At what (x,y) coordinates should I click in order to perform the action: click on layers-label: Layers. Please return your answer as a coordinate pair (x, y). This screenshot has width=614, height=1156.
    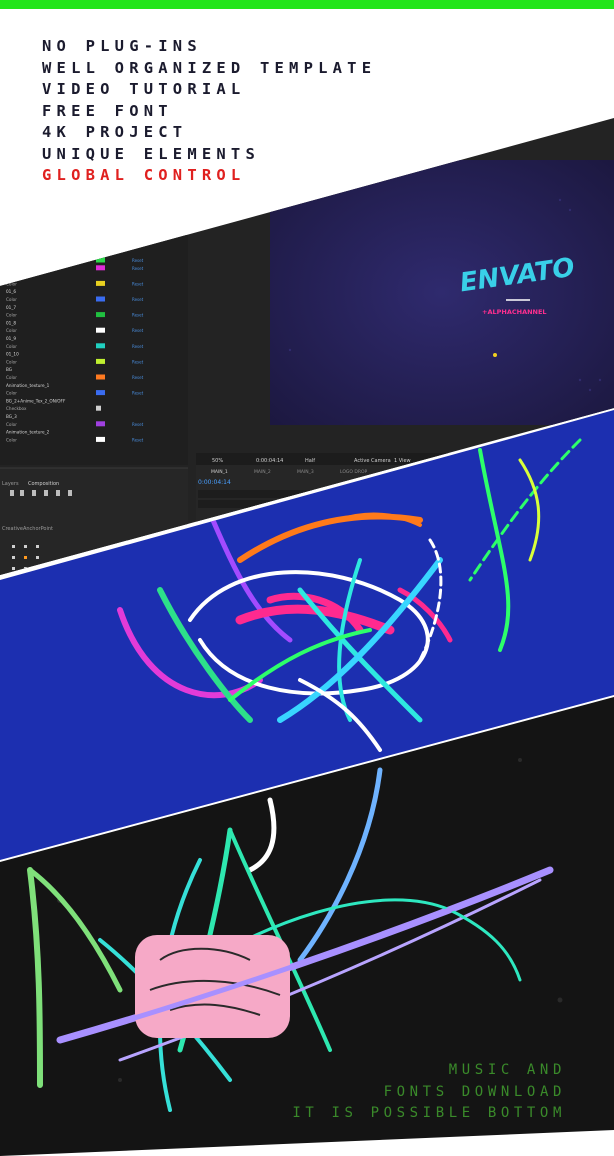
    Looking at the image, I should click on (10, 484).